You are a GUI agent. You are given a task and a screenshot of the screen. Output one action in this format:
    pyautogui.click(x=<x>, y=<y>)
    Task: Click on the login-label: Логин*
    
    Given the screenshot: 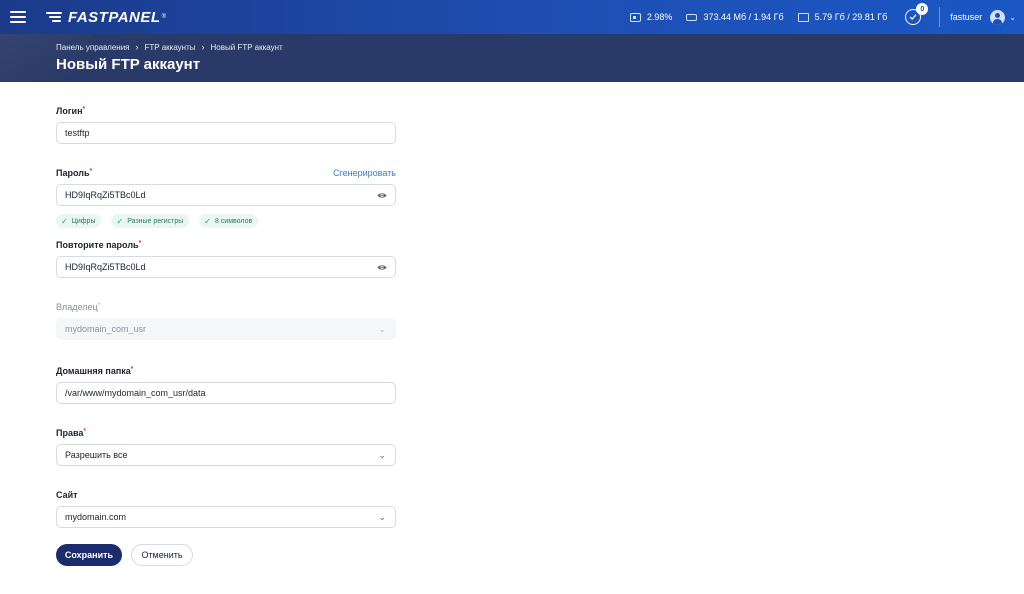 What is the action you would take?
    pyautogui.click(x=71, y=111)
    